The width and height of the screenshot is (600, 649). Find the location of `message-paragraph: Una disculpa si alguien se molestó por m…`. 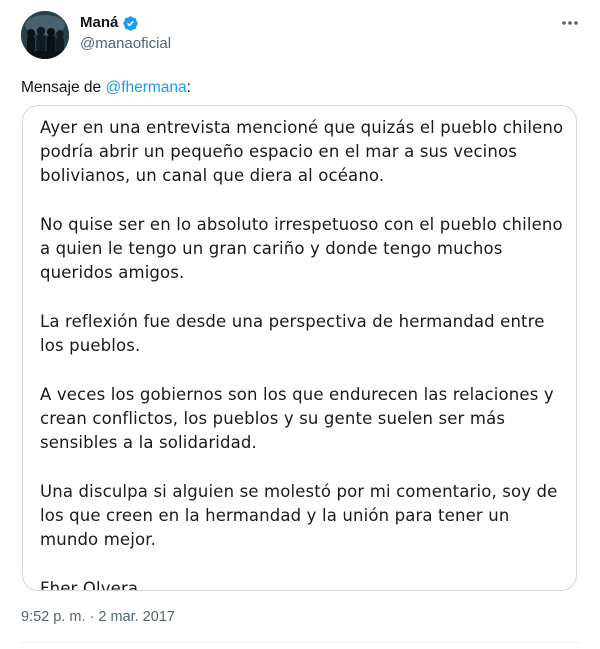

message-paragraph: Una disculpa si alguien se molestó por m… is located at coordinates (299, 515).